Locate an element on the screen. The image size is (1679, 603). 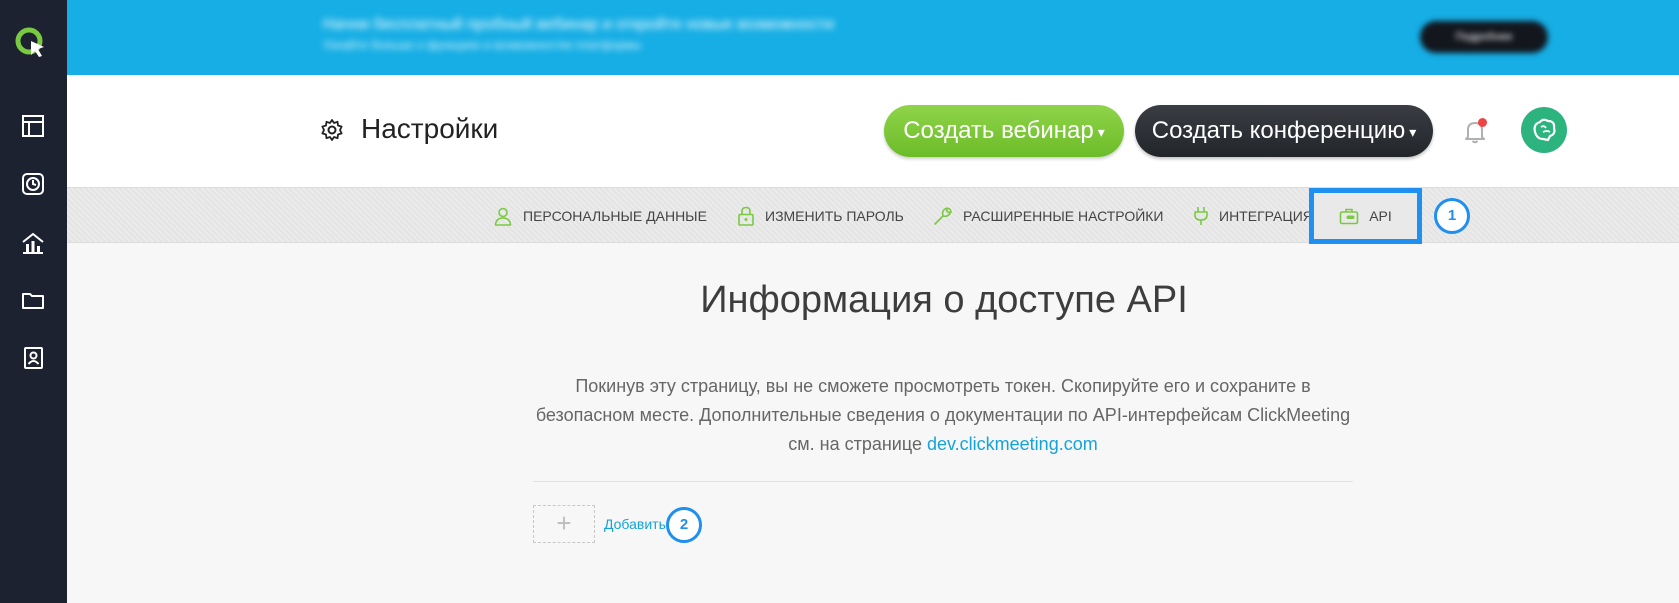
lock-icon is located at coordinates (746, 216).